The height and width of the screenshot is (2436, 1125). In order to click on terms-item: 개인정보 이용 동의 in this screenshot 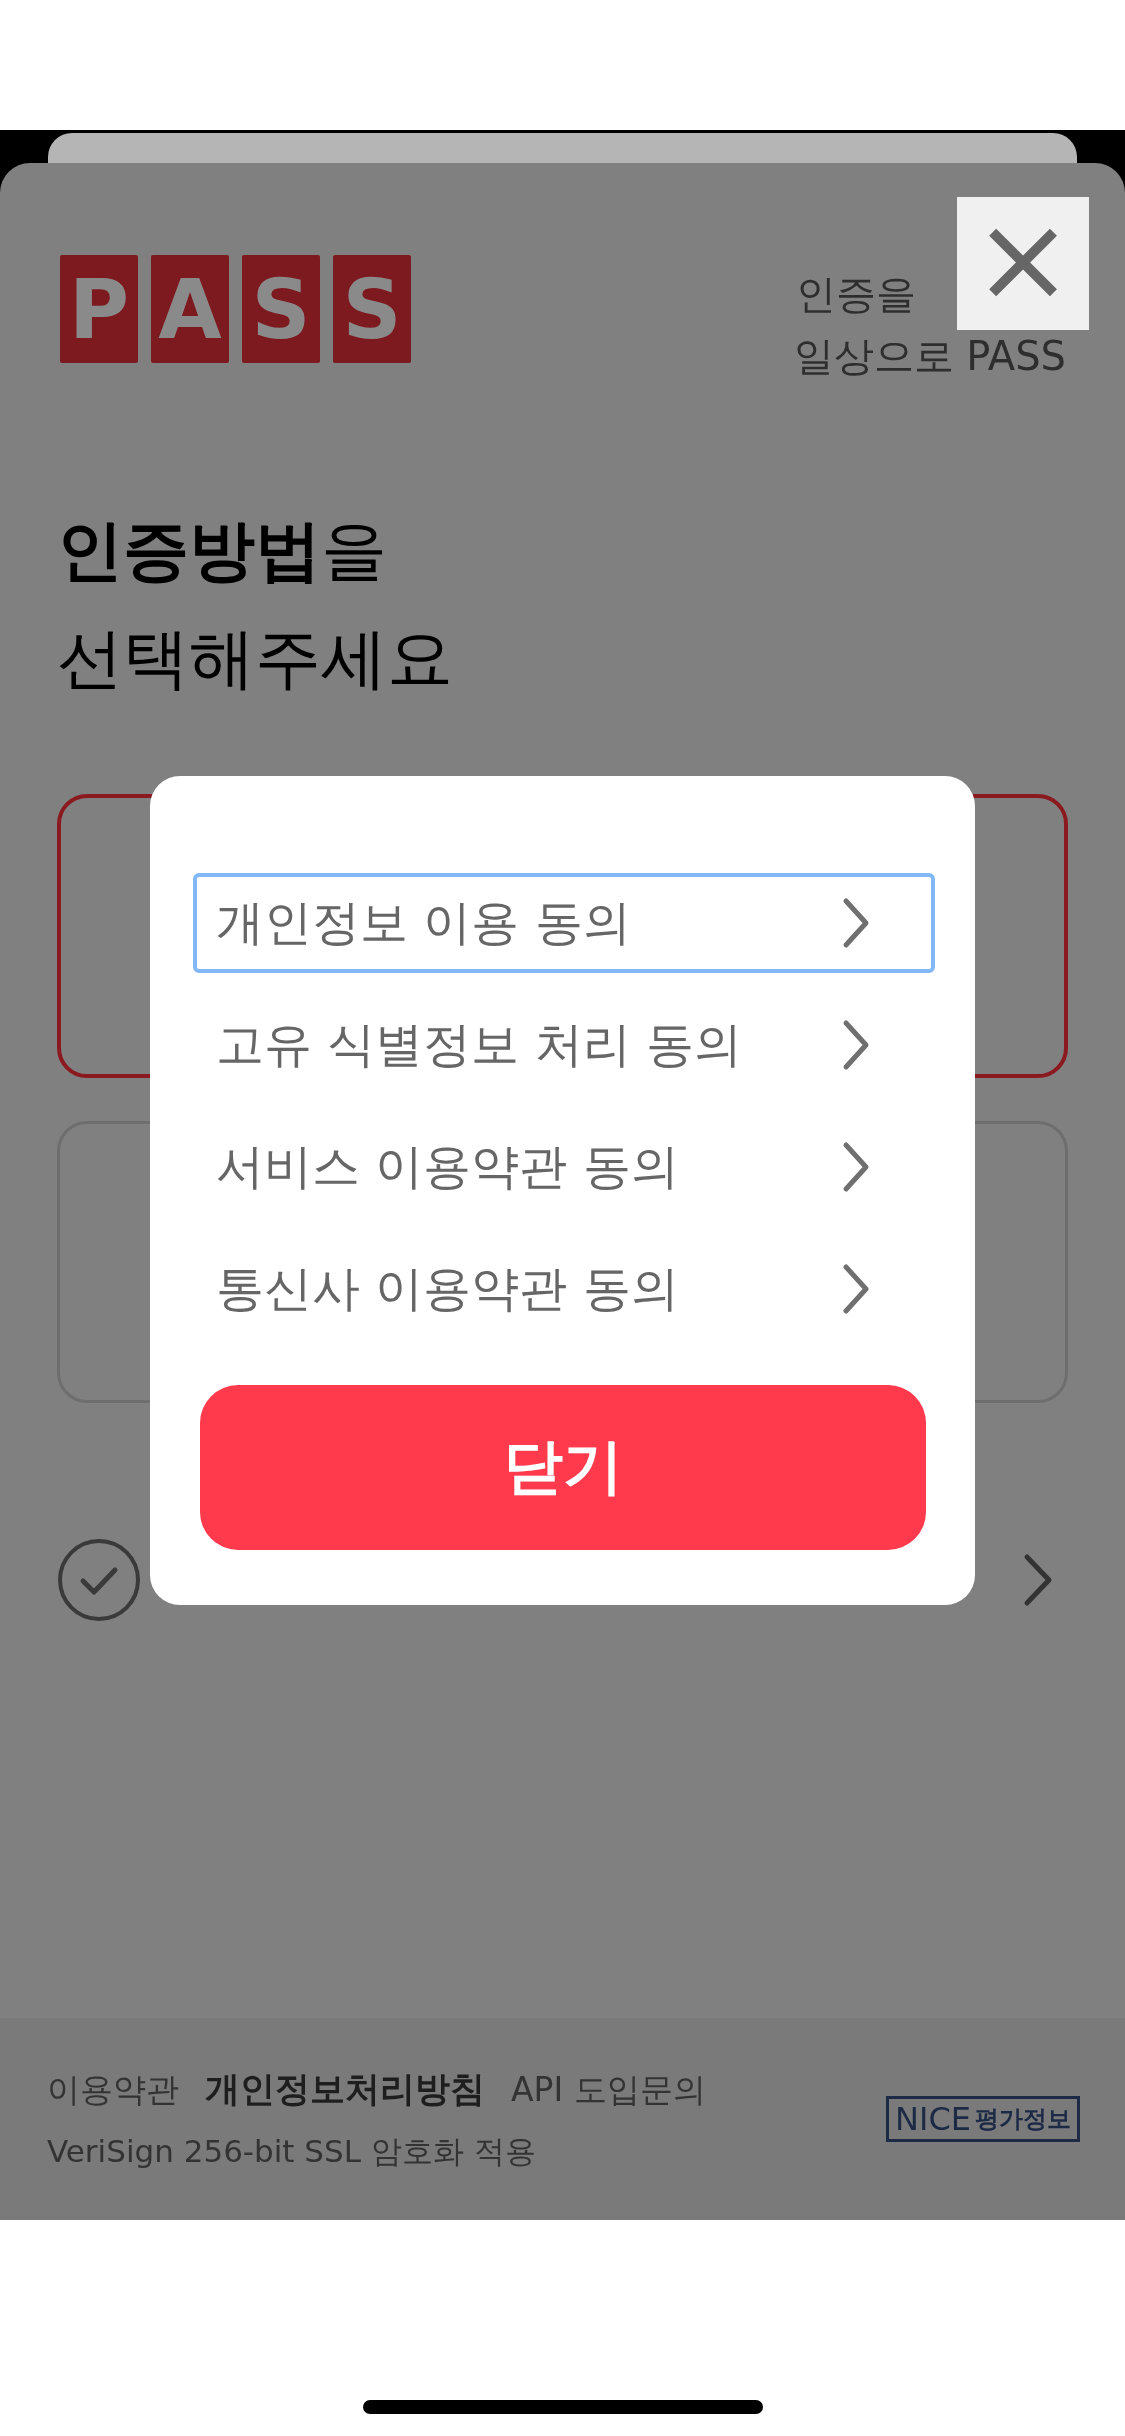, I will do `click(564, 923)`.